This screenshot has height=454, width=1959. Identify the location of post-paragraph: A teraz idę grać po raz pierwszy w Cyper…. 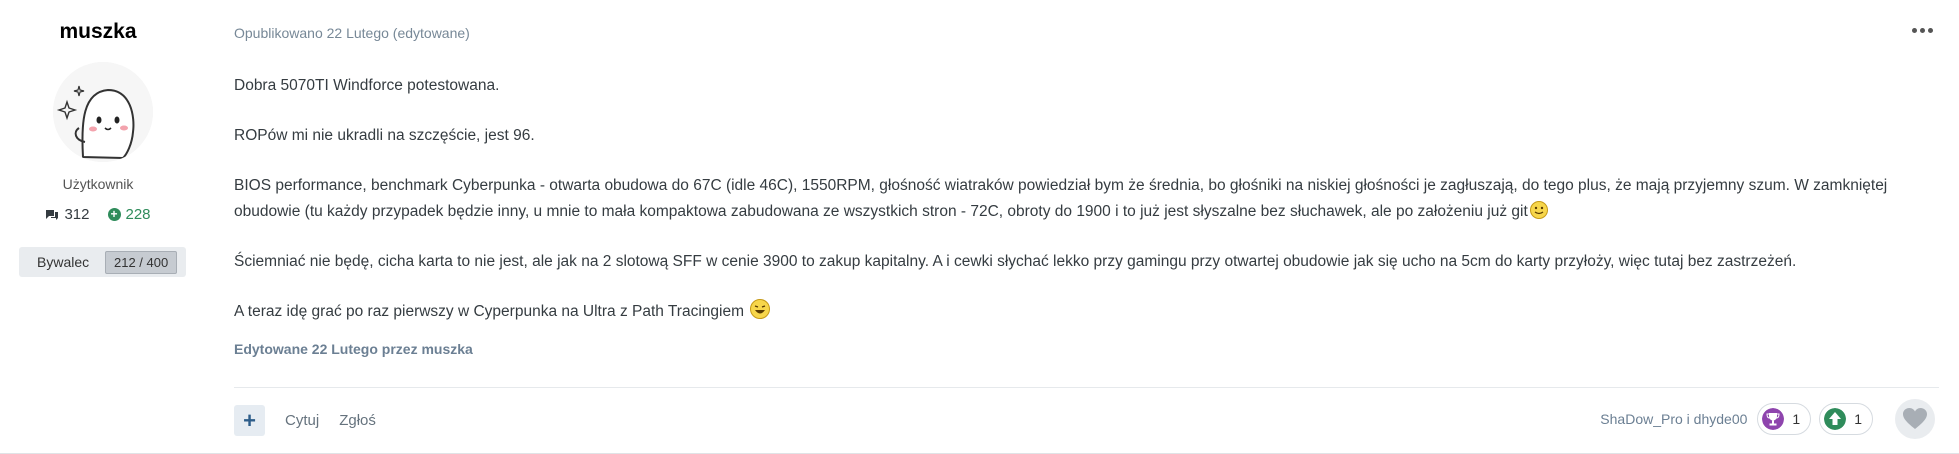
(1086, 312).